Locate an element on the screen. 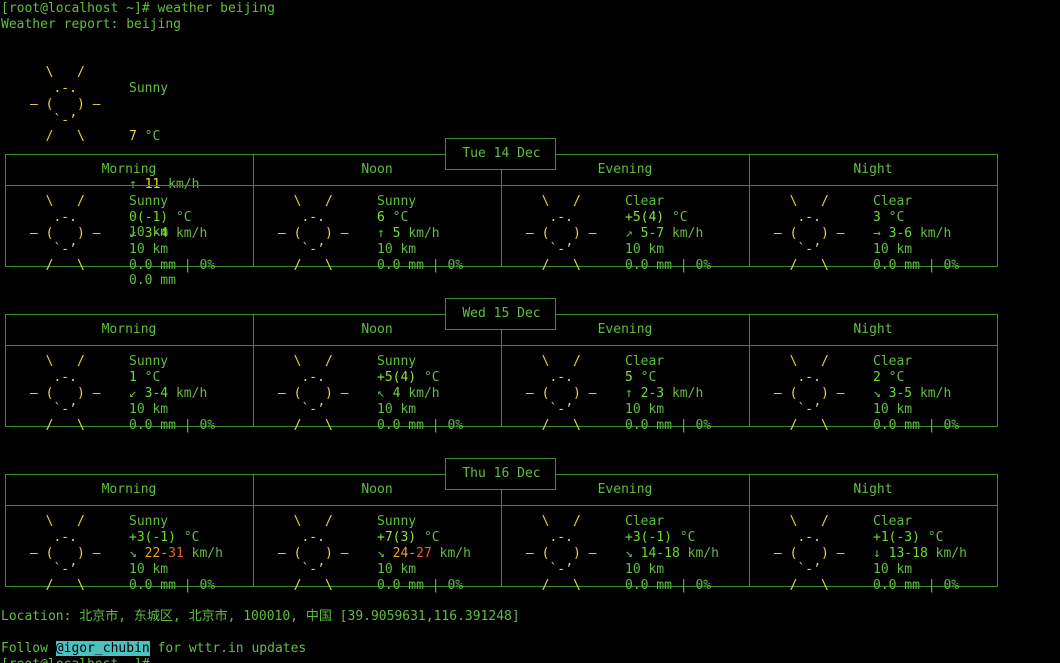  current-precip: 0.0 mm is located at coordinates (152, 280).